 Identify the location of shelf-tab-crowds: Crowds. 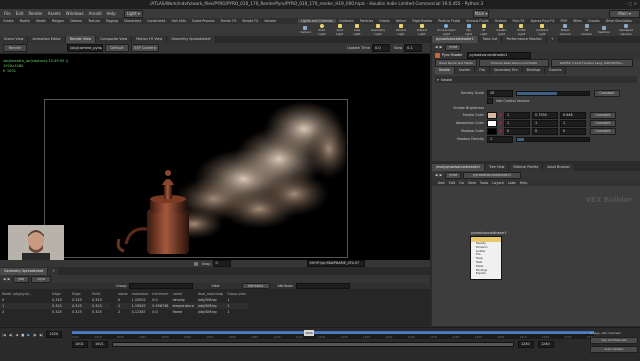
(594, 21).